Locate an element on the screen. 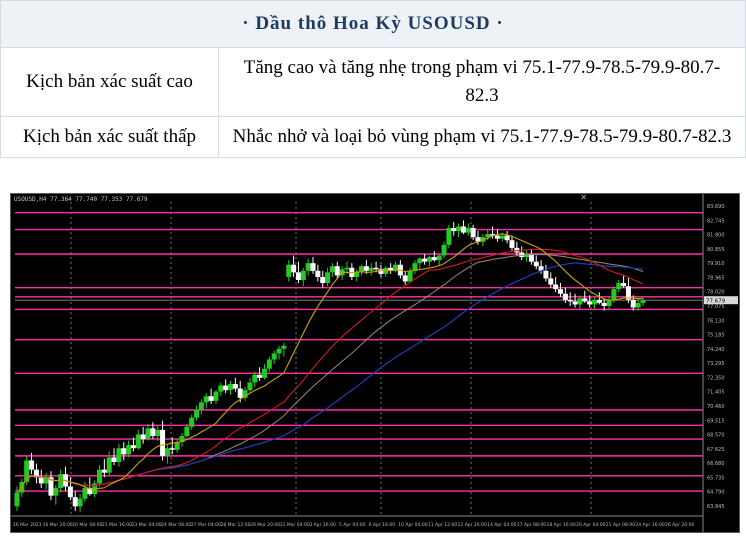 The height and width of the screenshot is (552, 746). current-price-label: 77.679 is located at coordinates (716, 302).